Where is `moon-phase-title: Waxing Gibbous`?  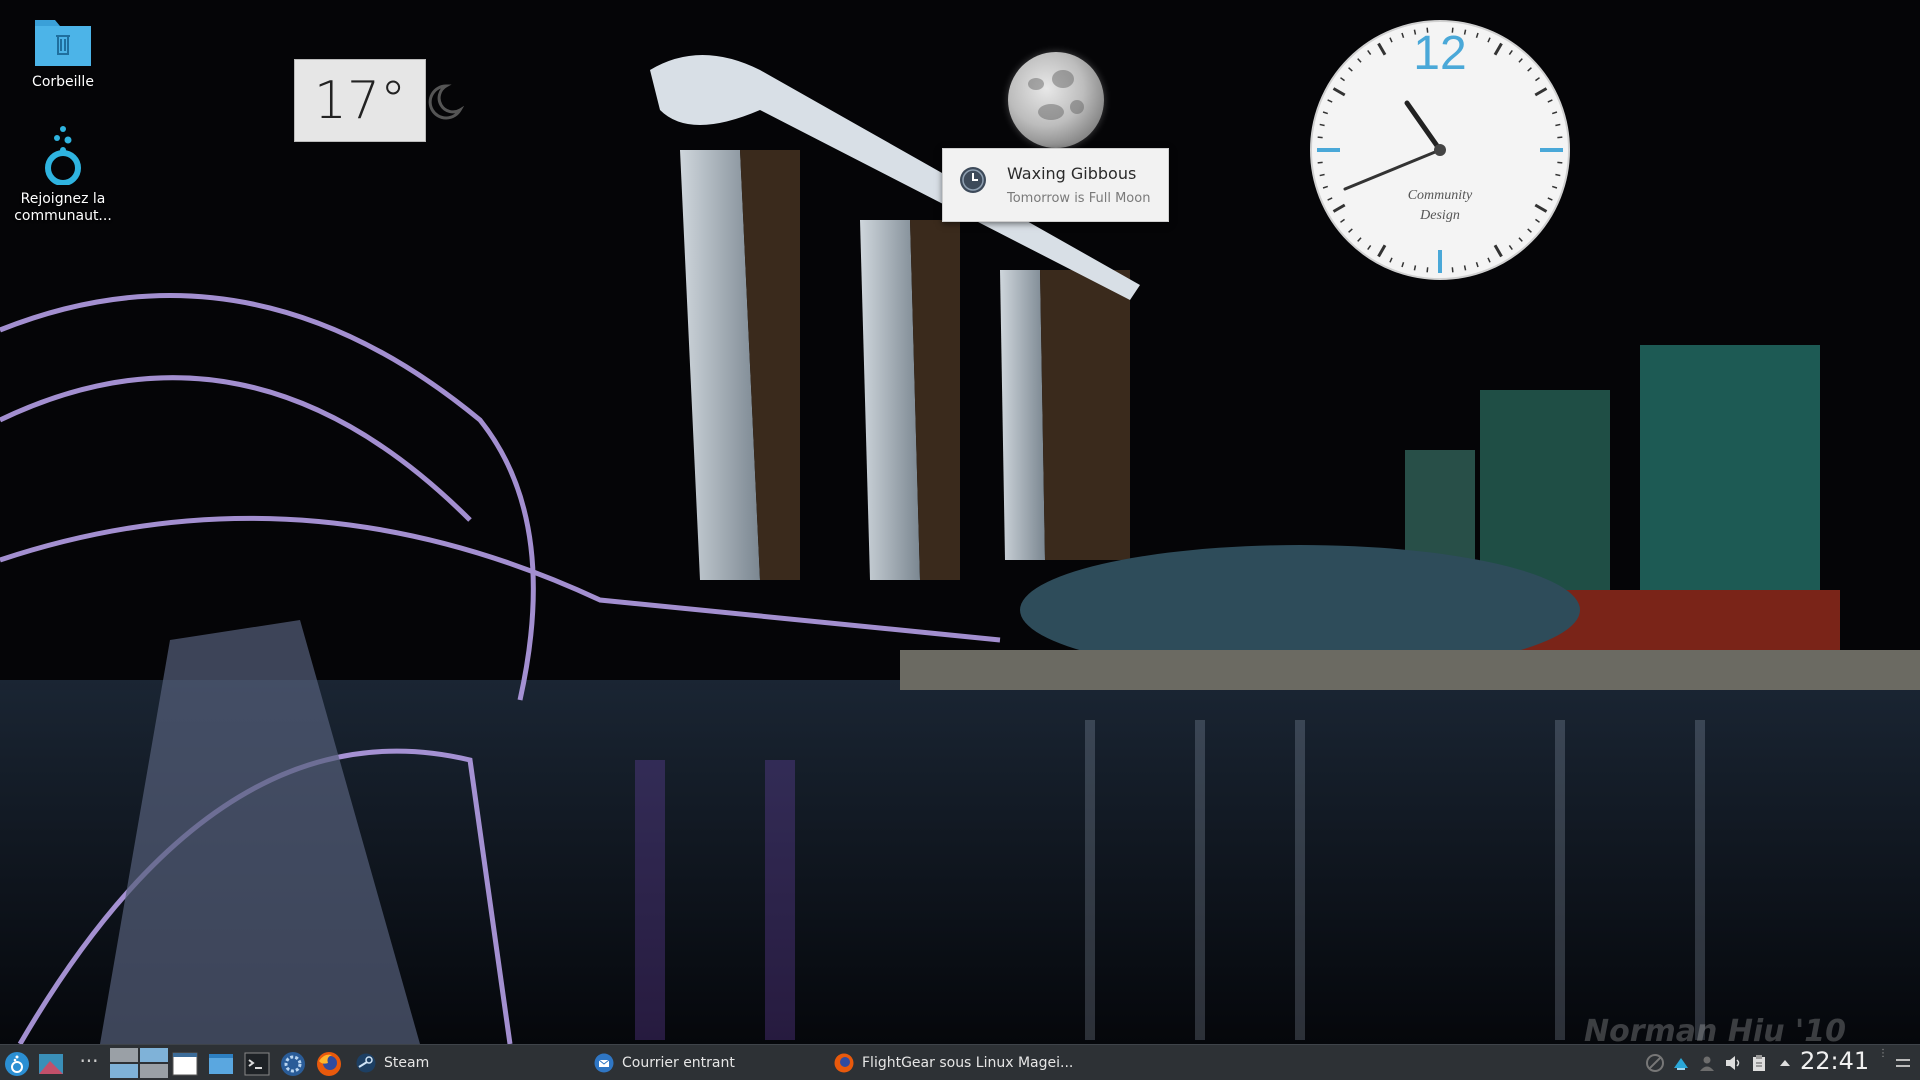
moon-phase-title: Waxing Gibbous is located at coordinates (1072, 173).